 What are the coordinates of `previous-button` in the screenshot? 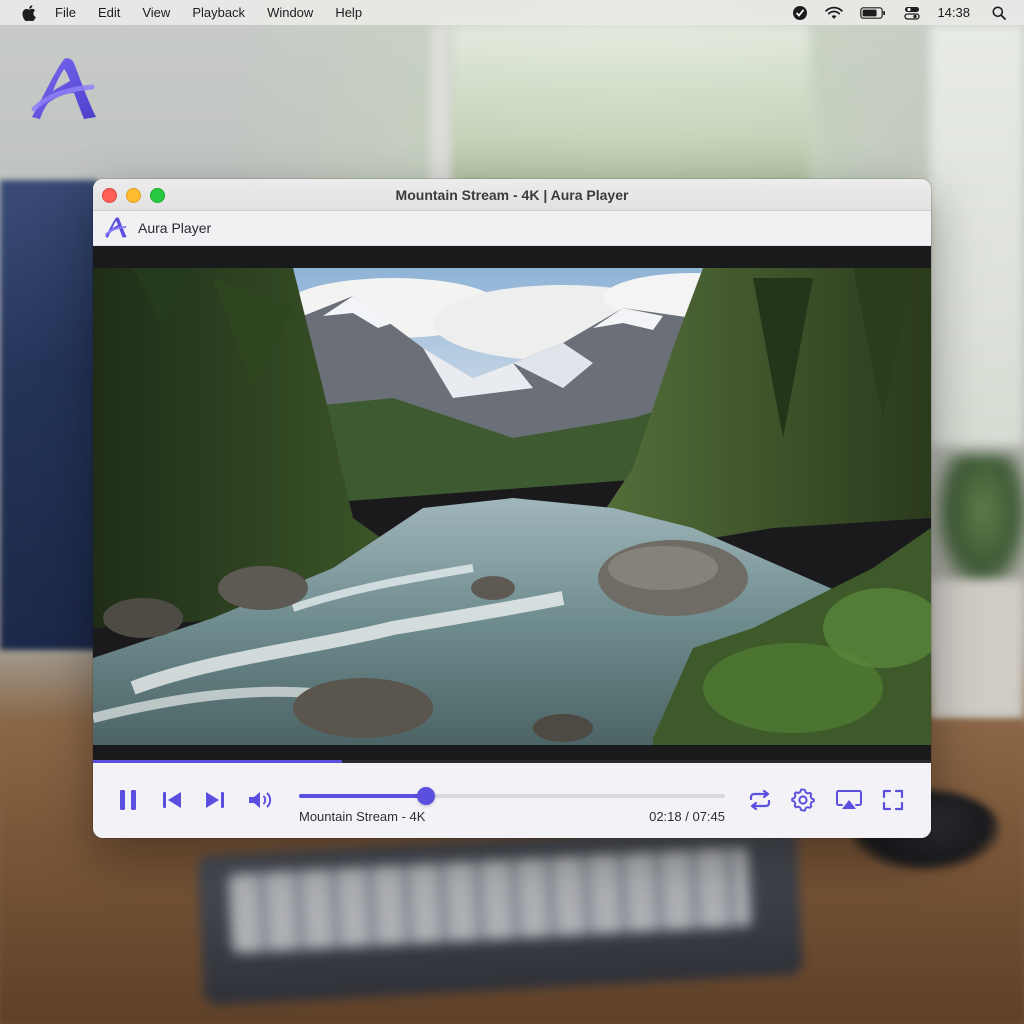 It's located at (172, 800).